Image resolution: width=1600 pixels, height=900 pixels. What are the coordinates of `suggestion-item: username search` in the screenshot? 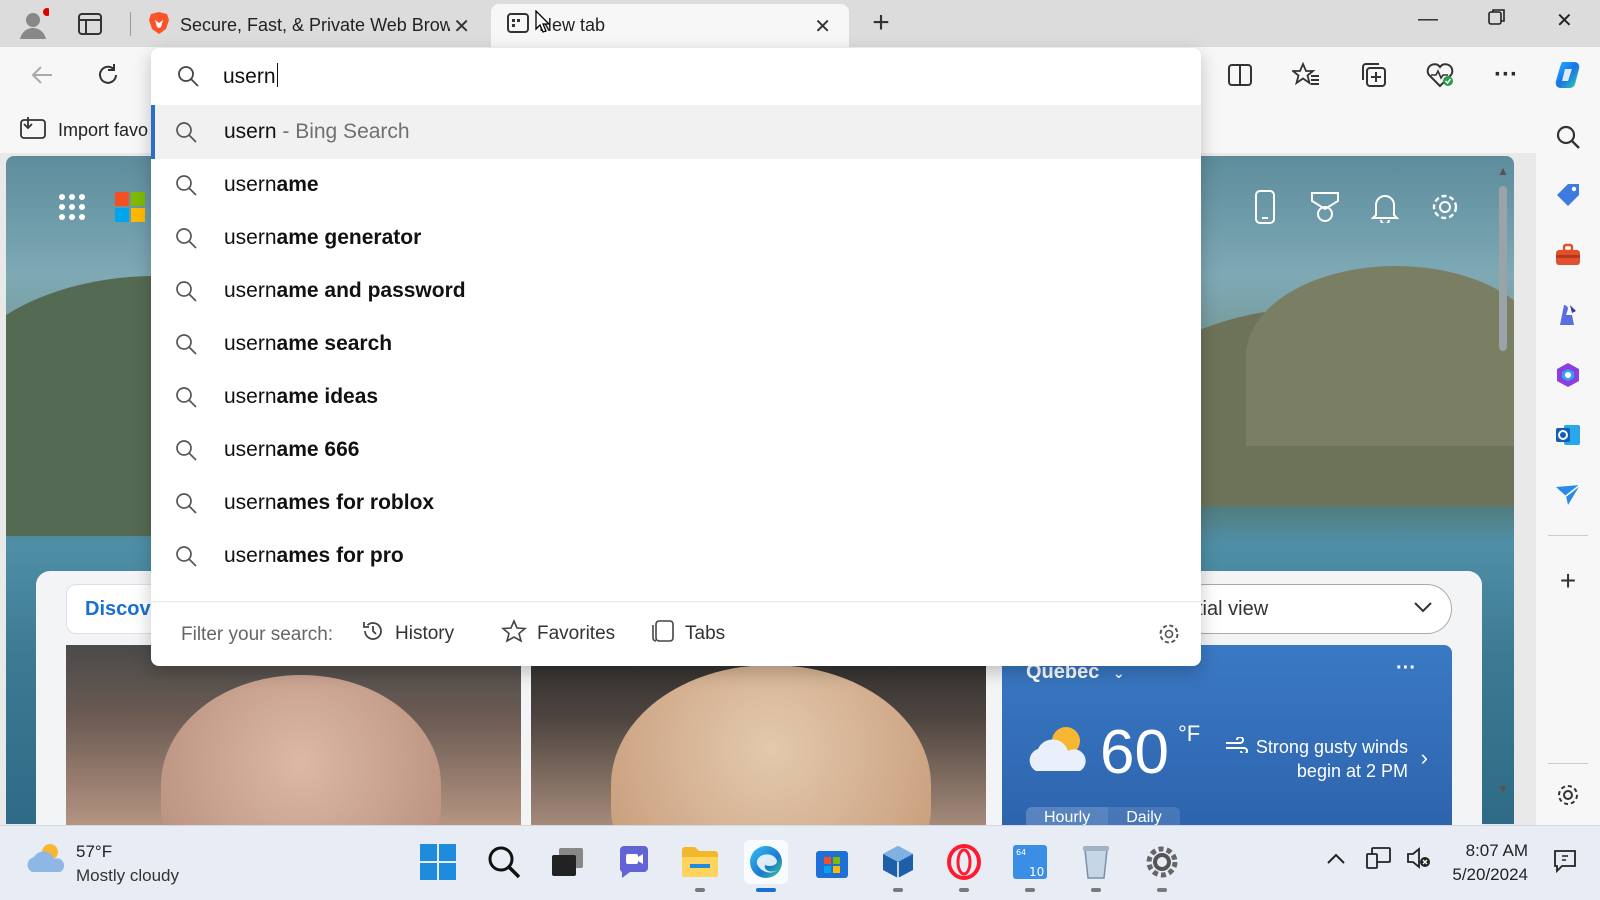 It's located at (676, 344).